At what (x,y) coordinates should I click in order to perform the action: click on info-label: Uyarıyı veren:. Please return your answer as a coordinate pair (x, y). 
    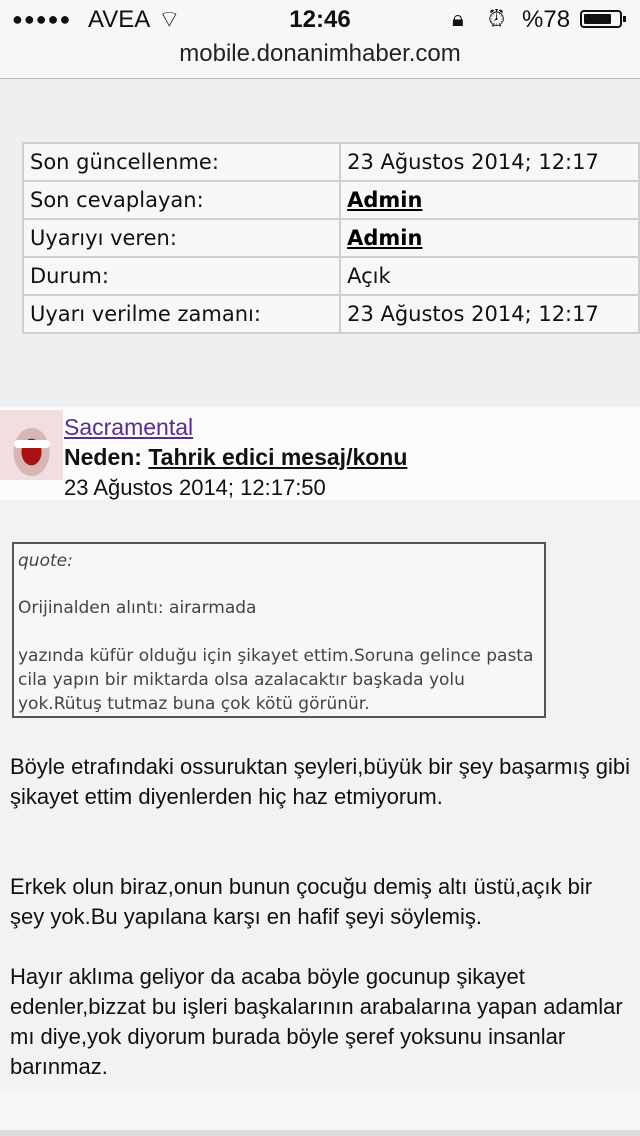
    Looking at the image, I should click on (181, 238).